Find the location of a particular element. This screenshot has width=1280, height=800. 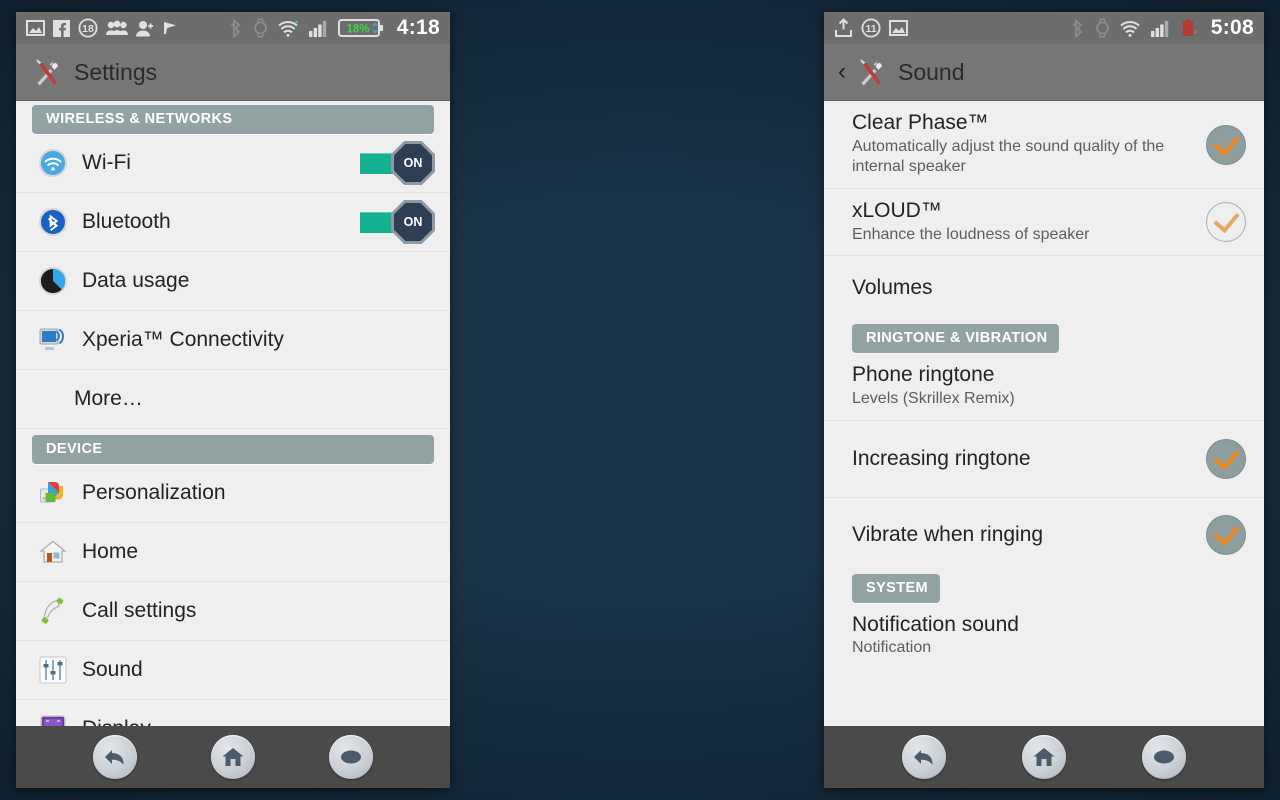

left-action-bar: Settings is located at coordinates (233, 72).